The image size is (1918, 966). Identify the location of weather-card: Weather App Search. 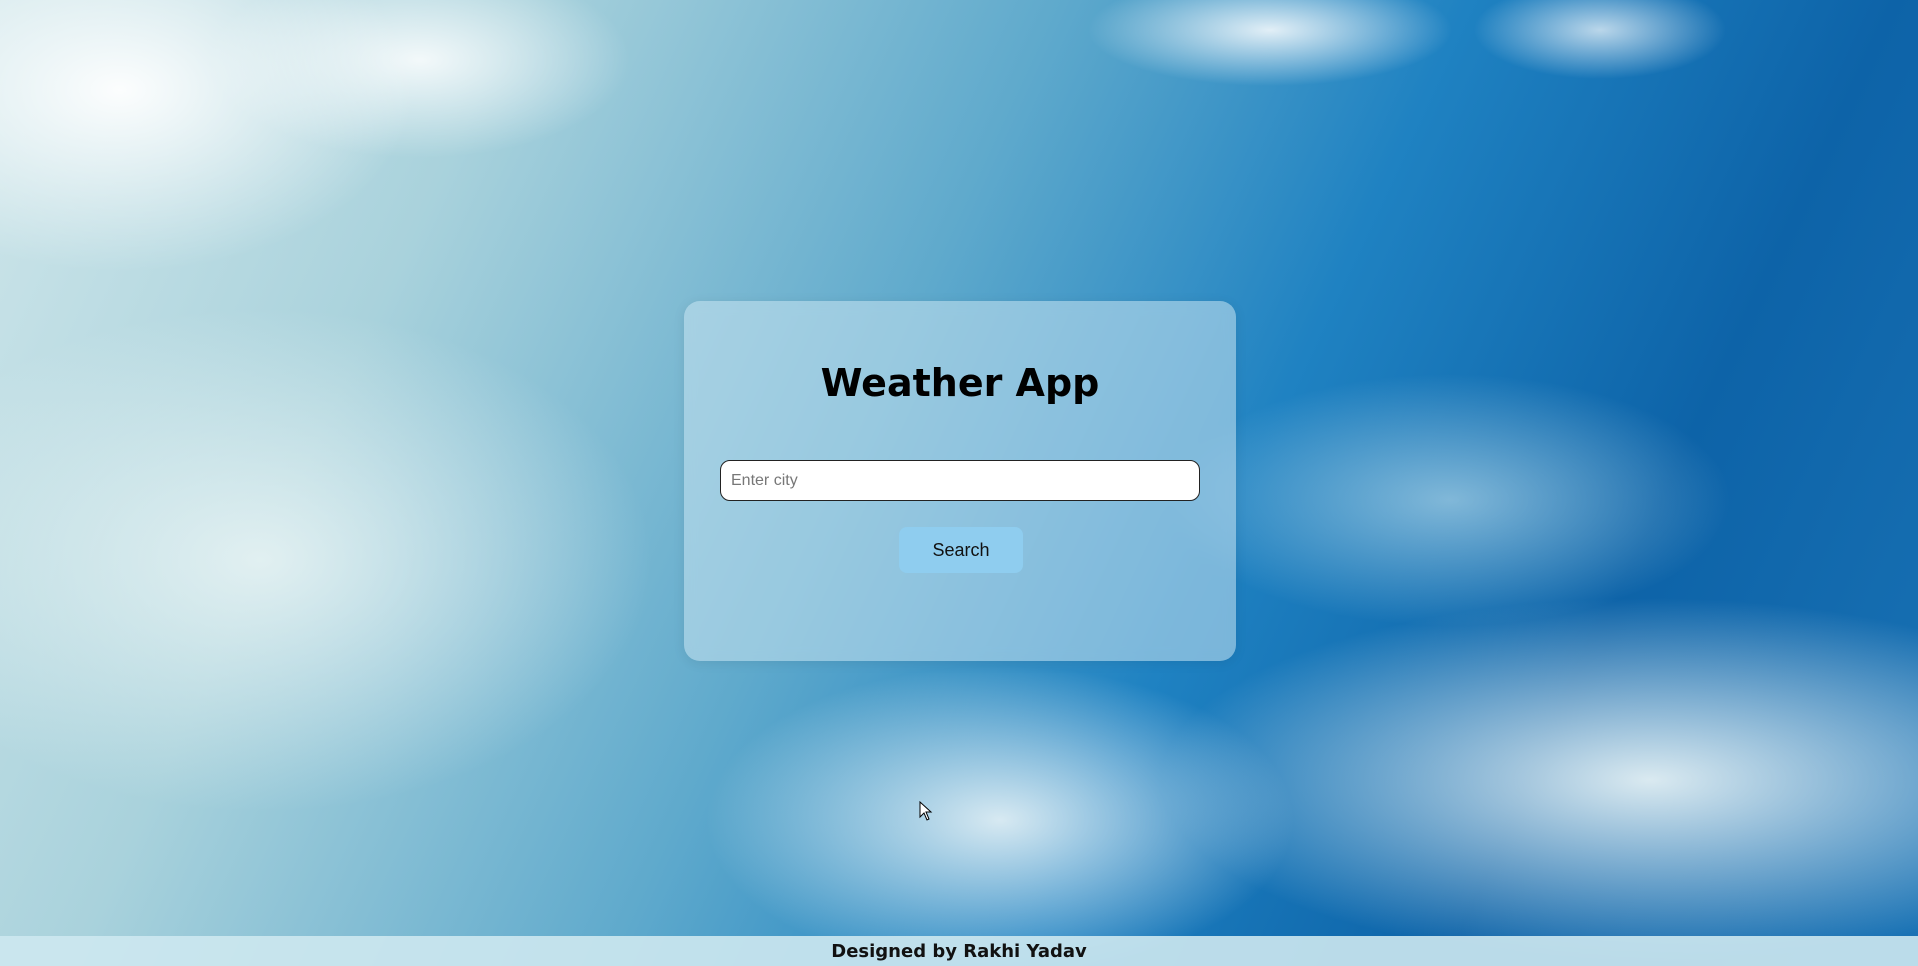
(960, 481).